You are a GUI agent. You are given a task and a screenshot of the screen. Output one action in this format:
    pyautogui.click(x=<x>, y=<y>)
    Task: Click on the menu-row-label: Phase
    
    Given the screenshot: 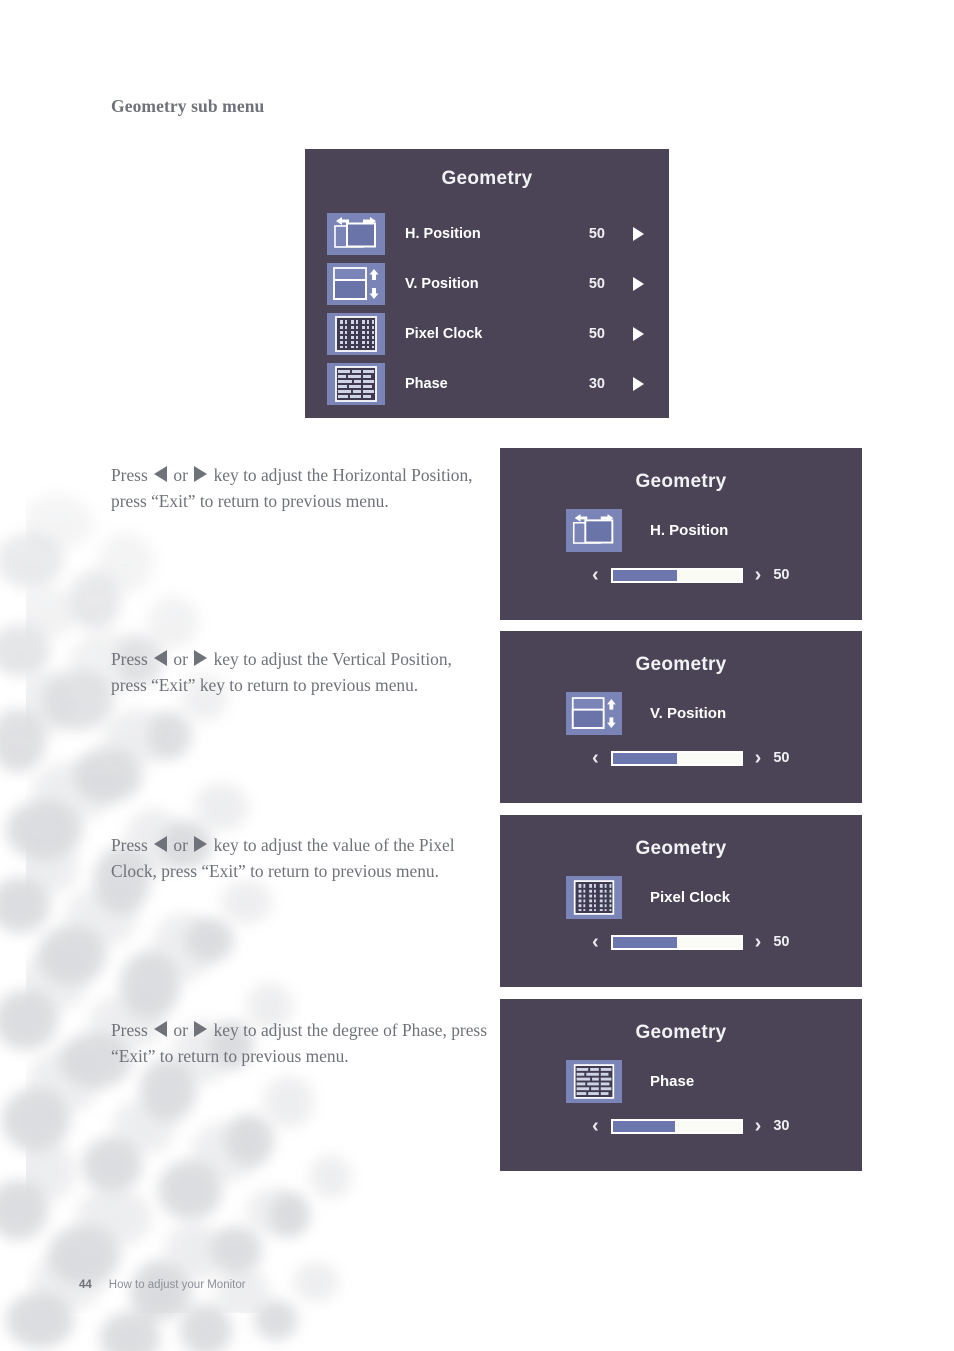 What is the action you would take?
    pyautogui.click(x=426, y=383)
    